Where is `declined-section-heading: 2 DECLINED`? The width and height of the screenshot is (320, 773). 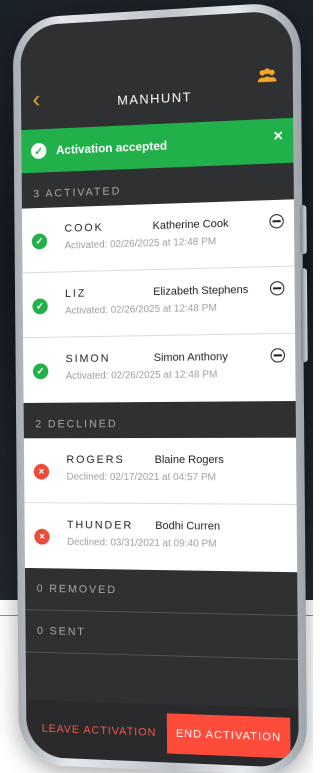 declined-section-heading: 2 DECLINED is located at coordinates (160, 419).